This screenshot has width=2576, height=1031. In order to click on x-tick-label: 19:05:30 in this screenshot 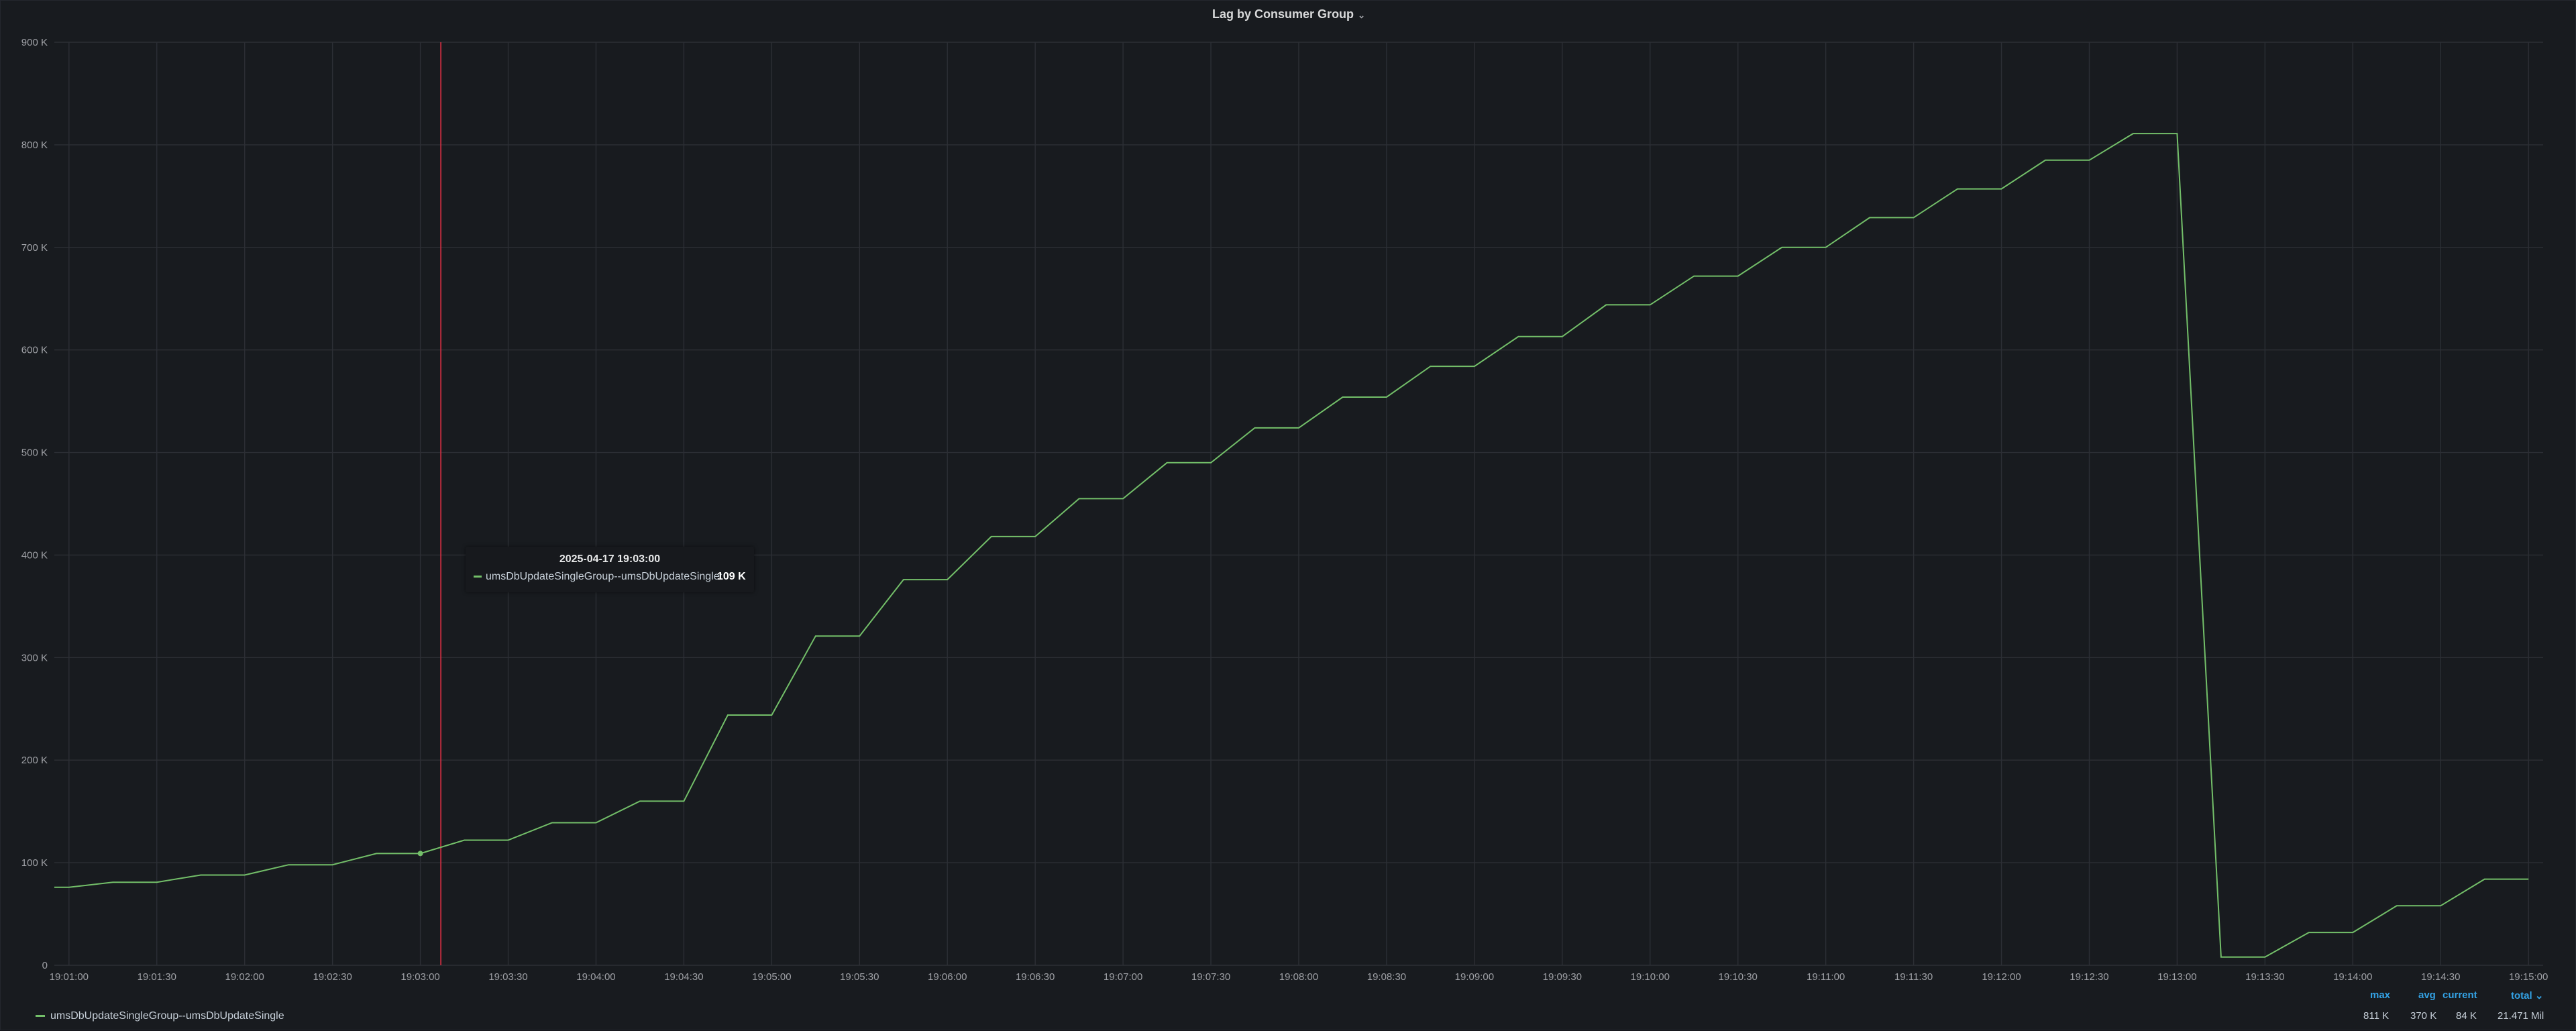, I will do `click(859, 977)`.